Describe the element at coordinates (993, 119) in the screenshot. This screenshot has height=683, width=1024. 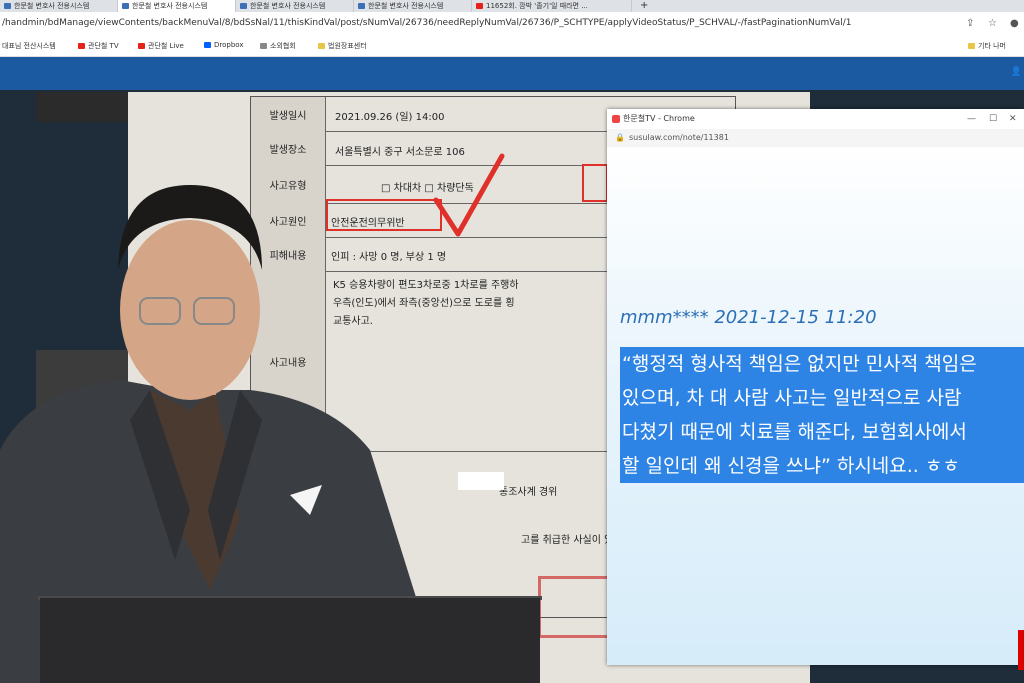
I see `maximize-icon: ☐` at that location.